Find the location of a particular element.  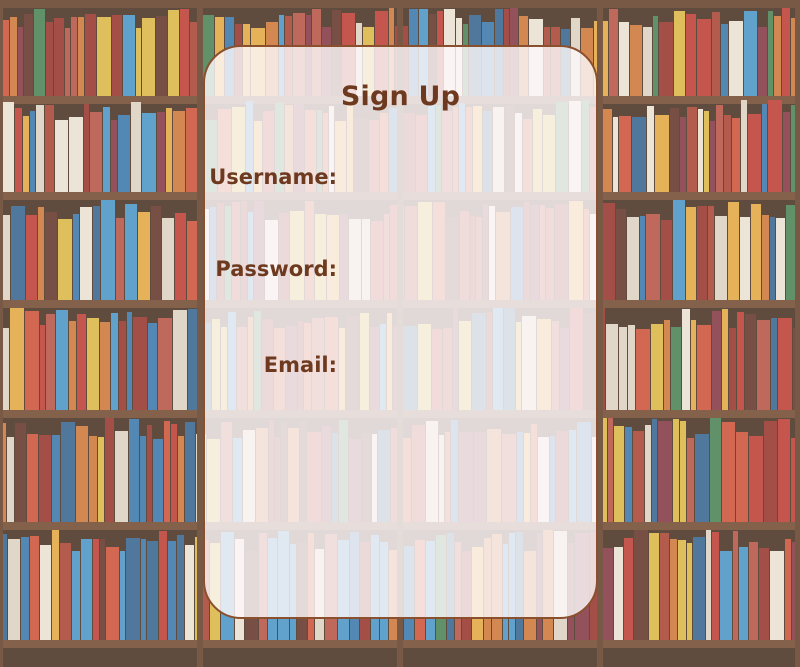

password-label: Password: is located at coordinates (276, 269).